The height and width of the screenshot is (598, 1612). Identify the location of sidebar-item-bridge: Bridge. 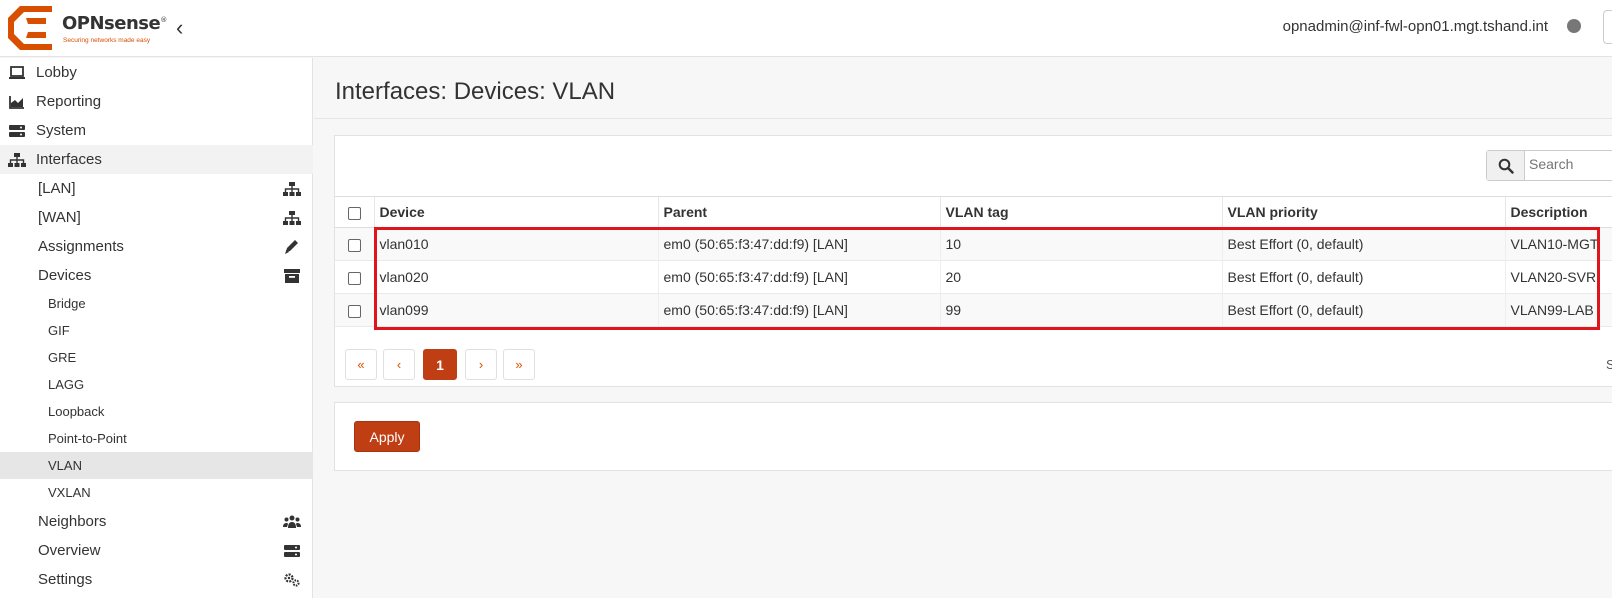
(156, 303).